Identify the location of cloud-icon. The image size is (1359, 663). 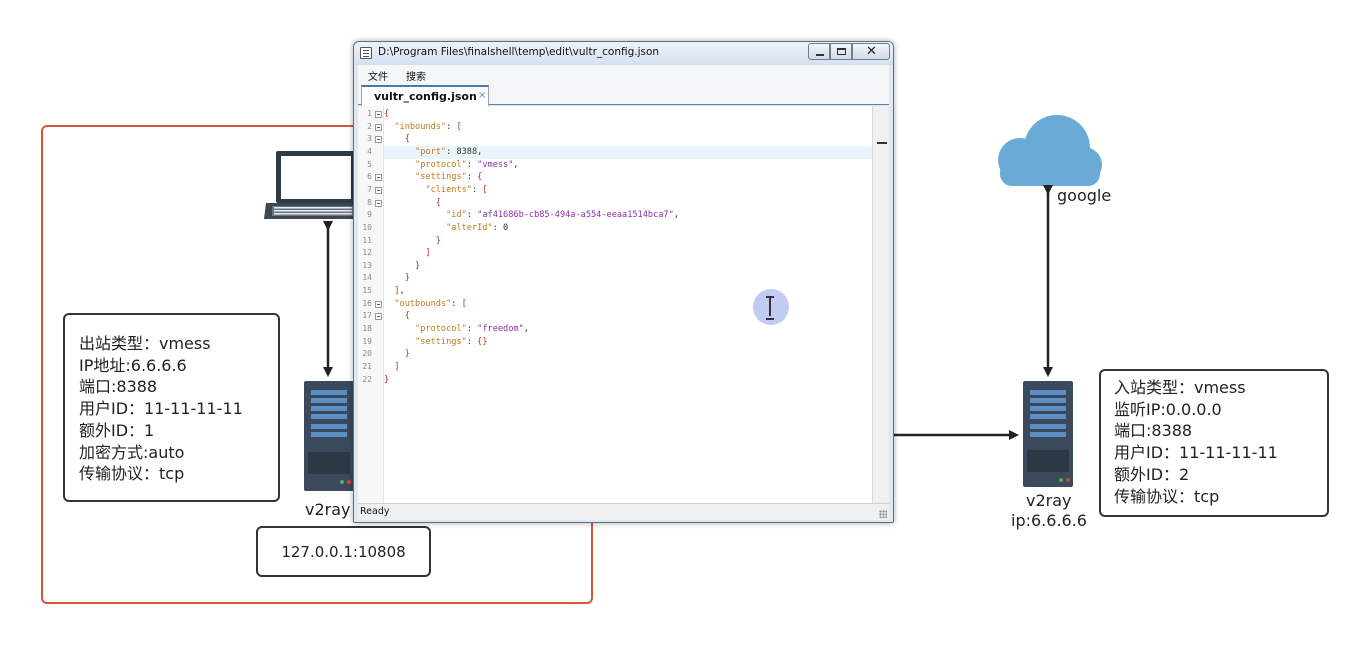
(1050, 150).